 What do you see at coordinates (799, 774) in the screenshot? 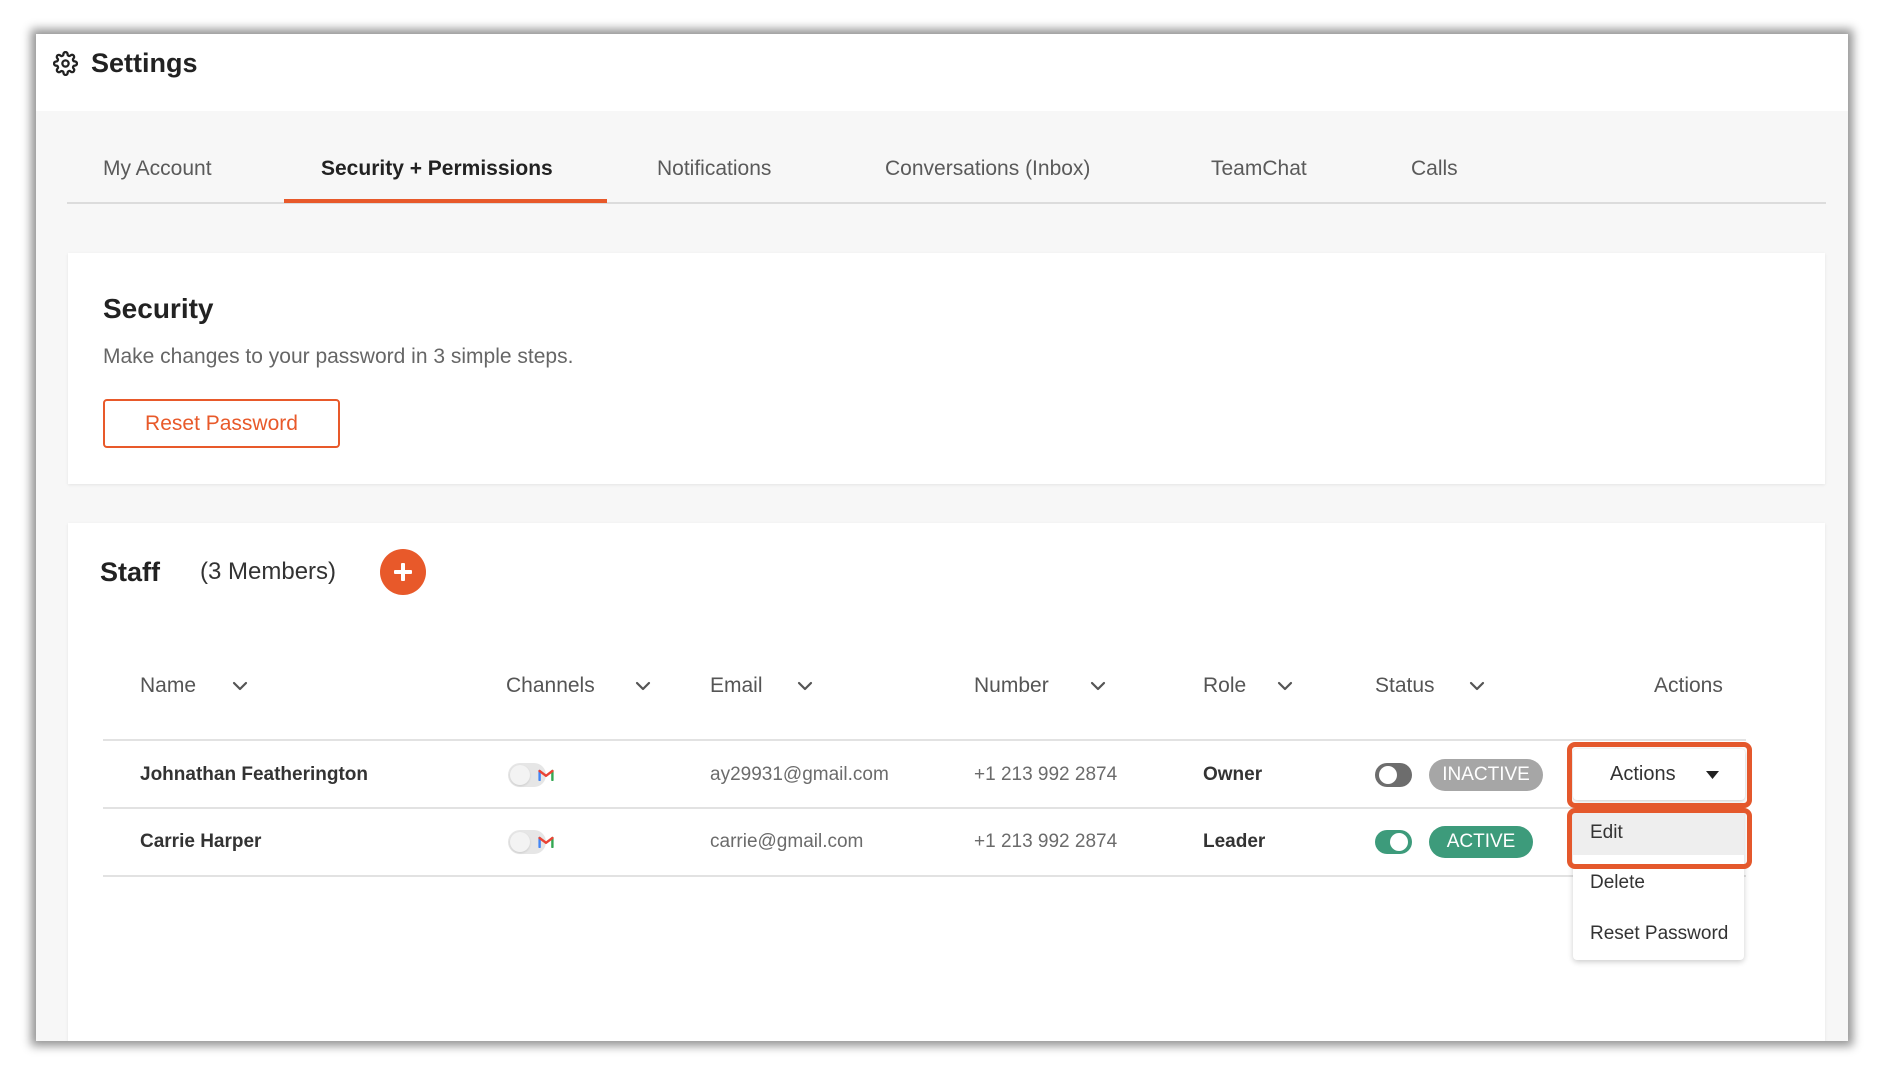
I see `staff-email: ay29931@gmail.com` at bounding box center [799, 774].